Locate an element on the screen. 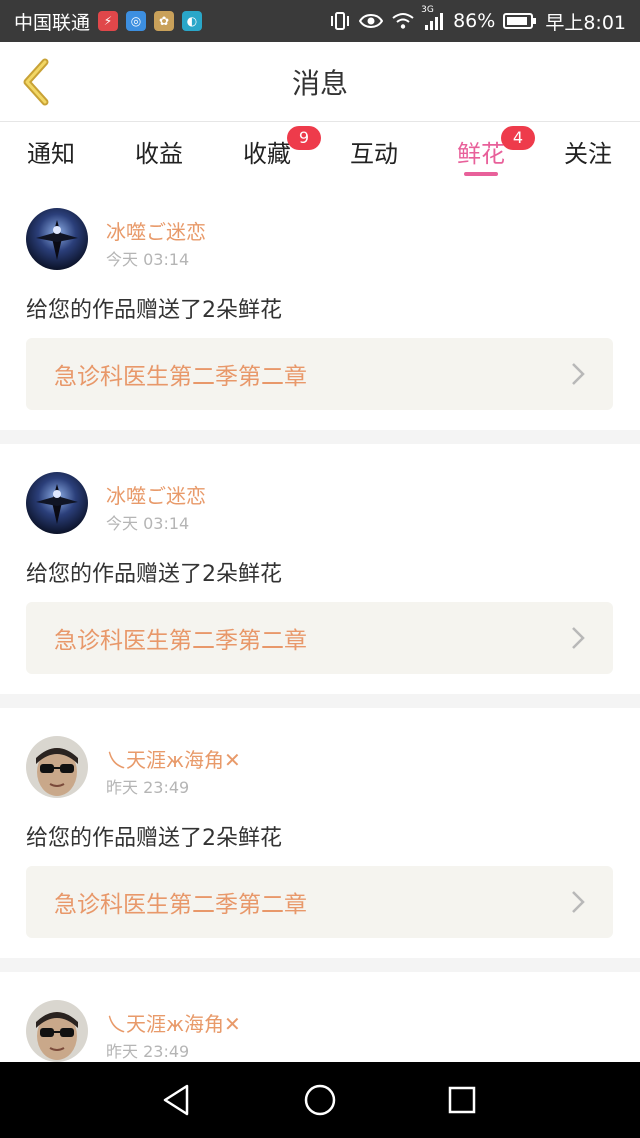 Image resolution: width=640 pixels, height=1138 pixels. back-triangle-icon is located at coordinates (176, 1100).